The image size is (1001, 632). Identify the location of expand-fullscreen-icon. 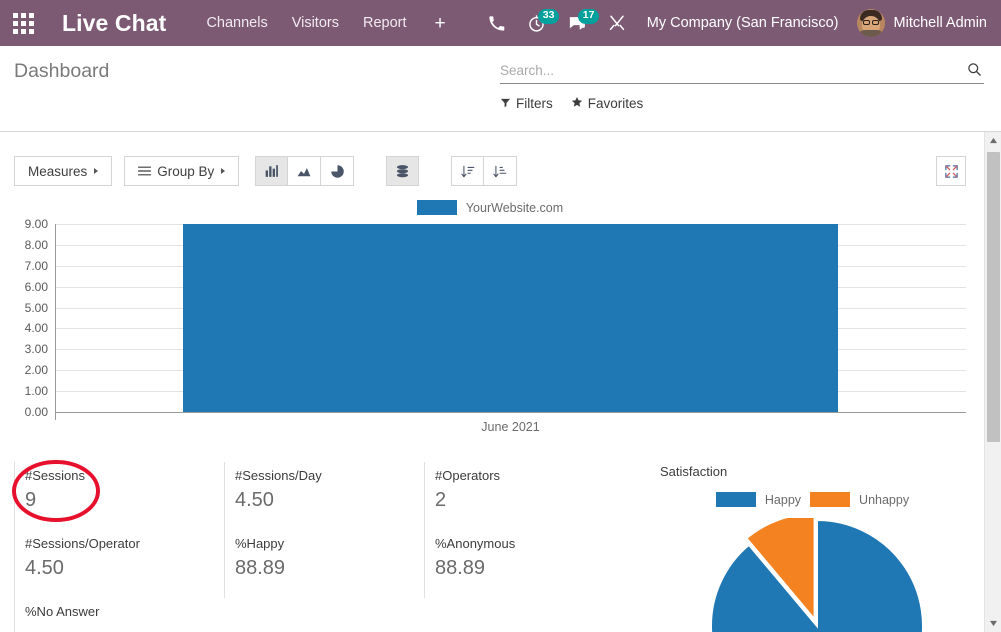
(951, 171).